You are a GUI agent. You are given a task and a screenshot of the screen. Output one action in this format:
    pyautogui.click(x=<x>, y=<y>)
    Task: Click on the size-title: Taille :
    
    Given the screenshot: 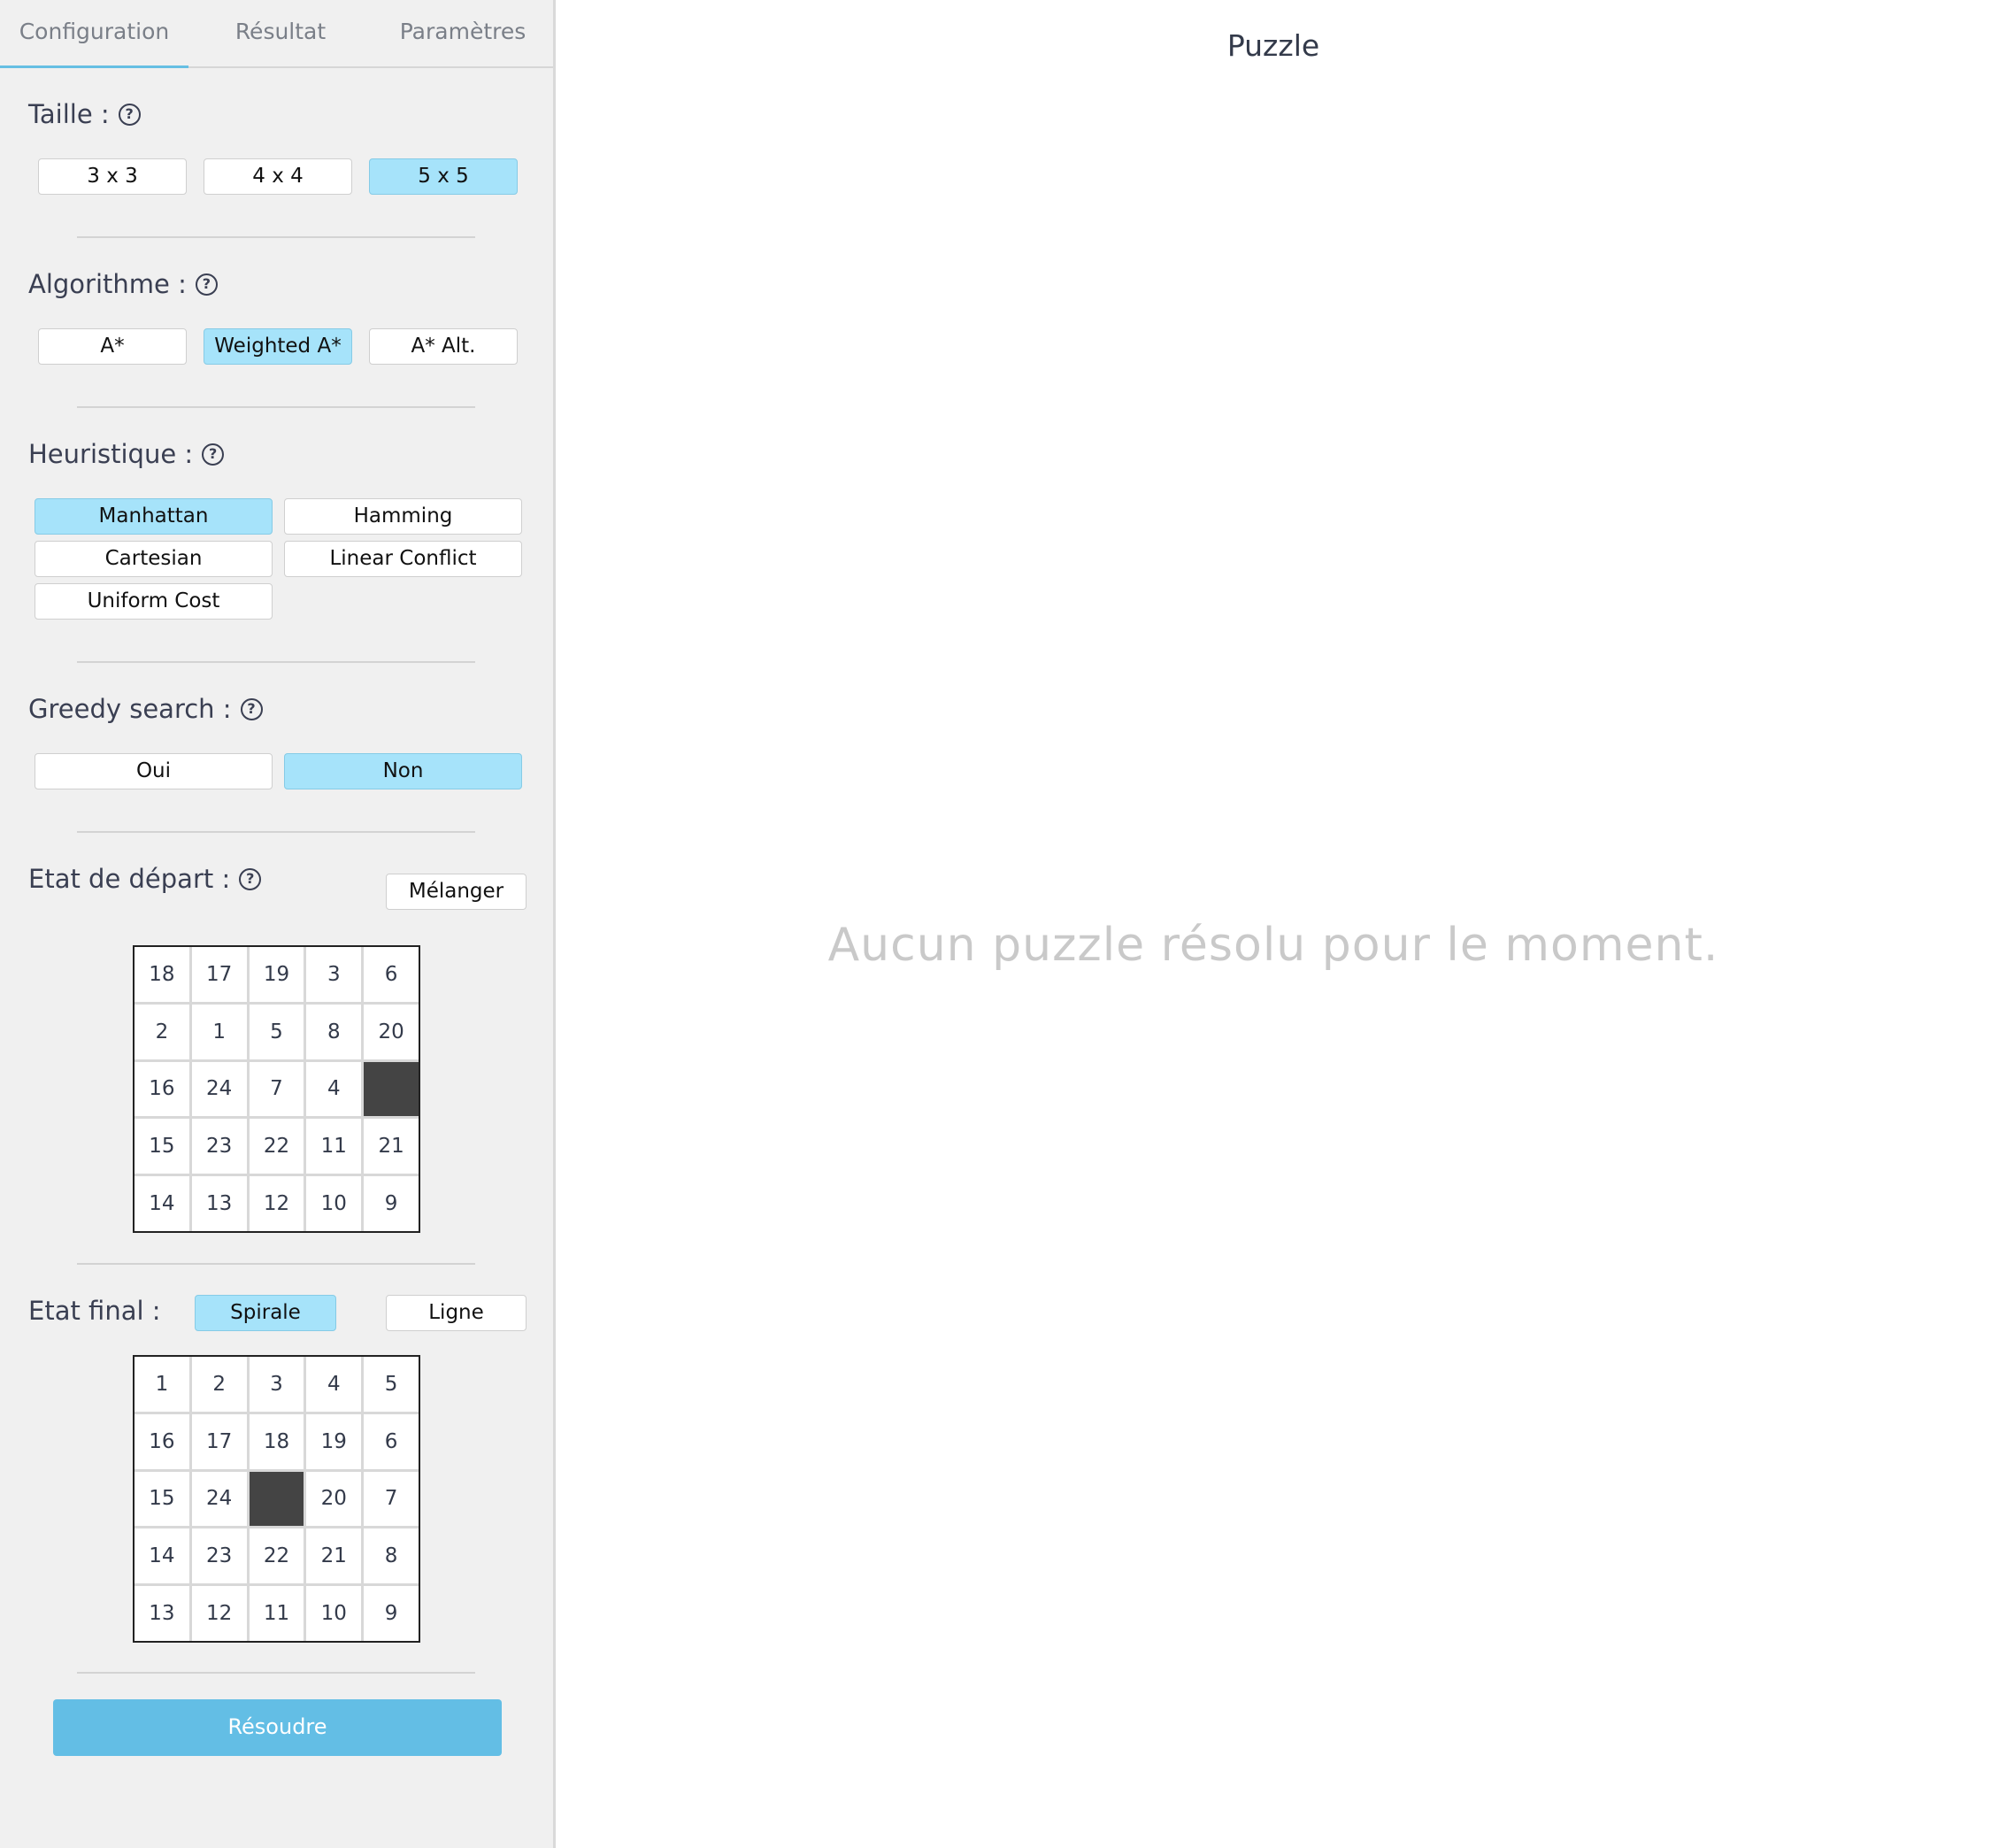 What is the action you would take?
    pyautogui.click(x=69, y=114)
    